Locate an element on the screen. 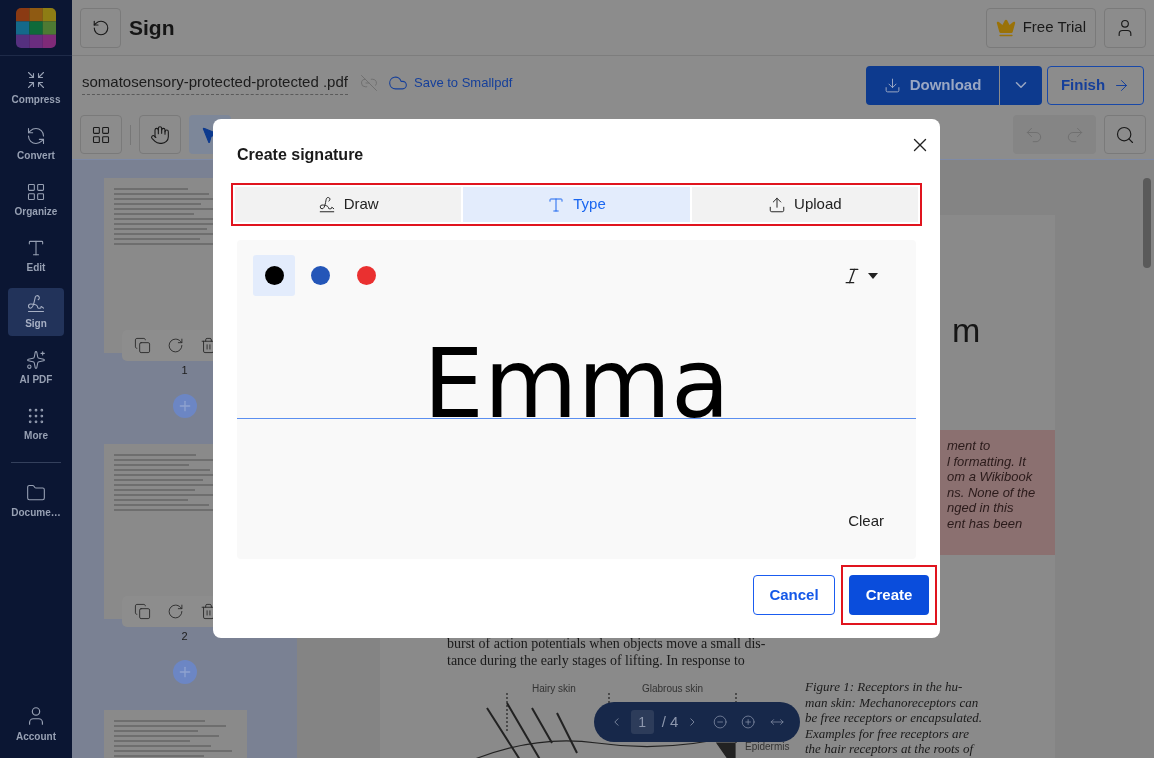 The image size is (1154, 758). caption-text: Figure 1: Receptors in the hu- is located at coordinates (884, 687).